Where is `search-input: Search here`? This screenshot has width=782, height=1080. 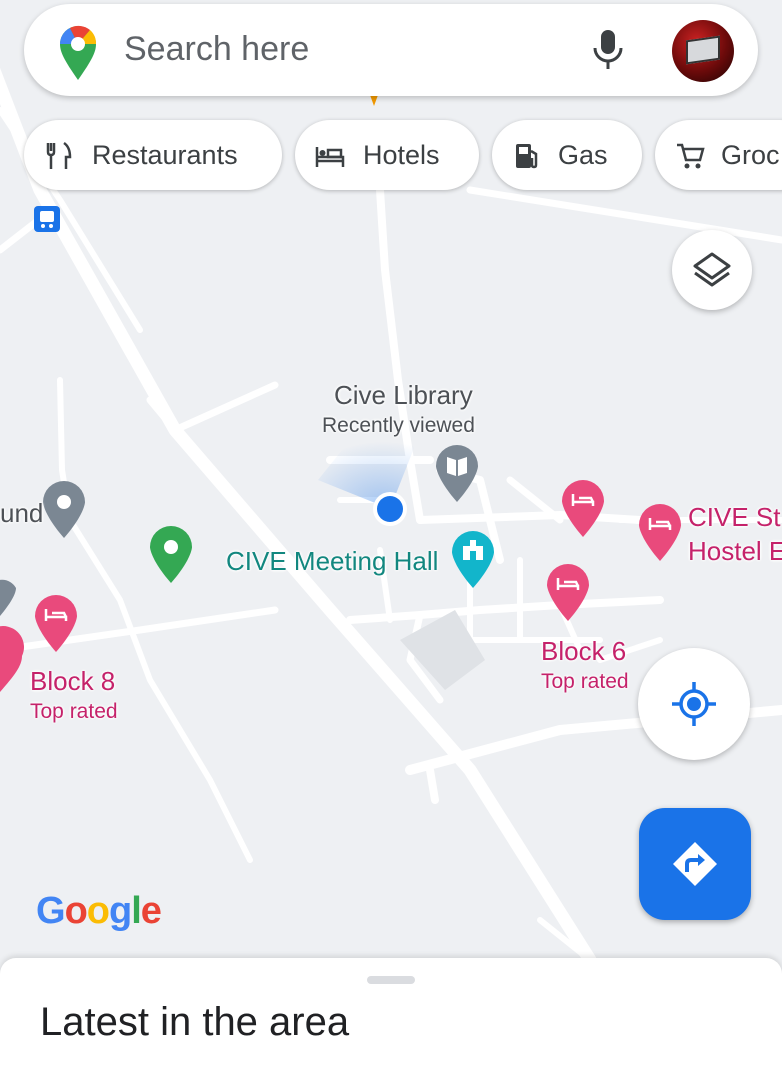
search-input: Search here is located at coordinates (216, 49).